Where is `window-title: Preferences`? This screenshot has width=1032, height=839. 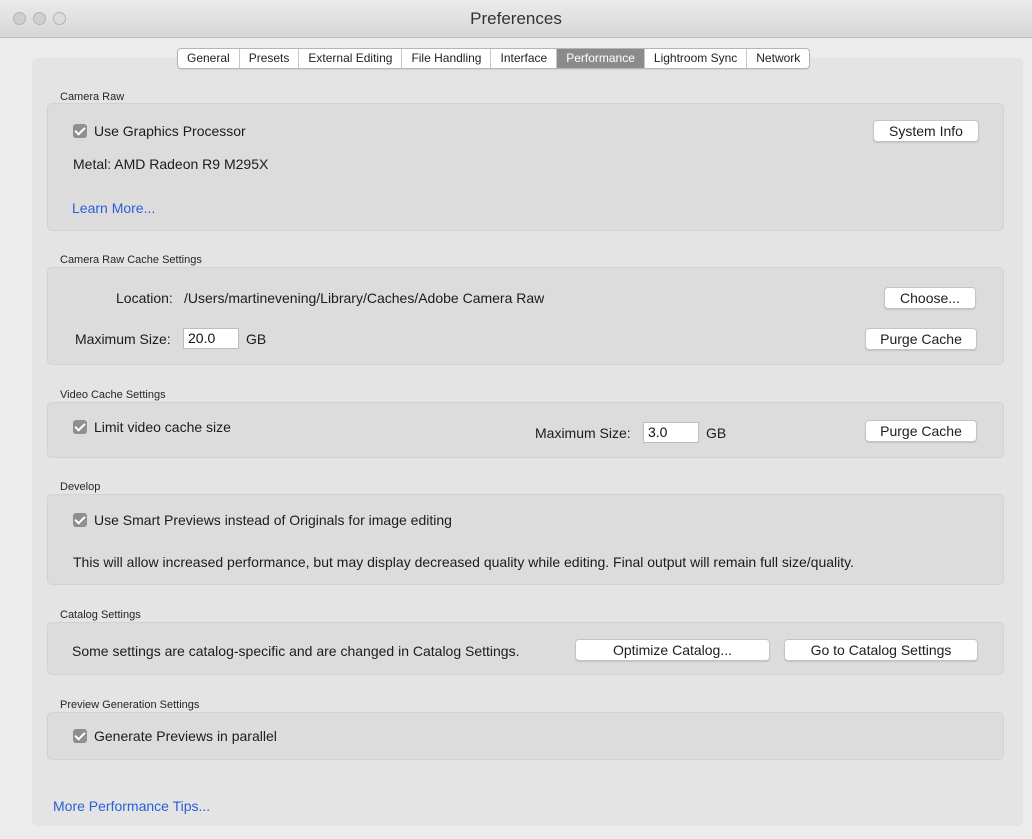 window-title: Preferences is located at coordinates (516, 18).